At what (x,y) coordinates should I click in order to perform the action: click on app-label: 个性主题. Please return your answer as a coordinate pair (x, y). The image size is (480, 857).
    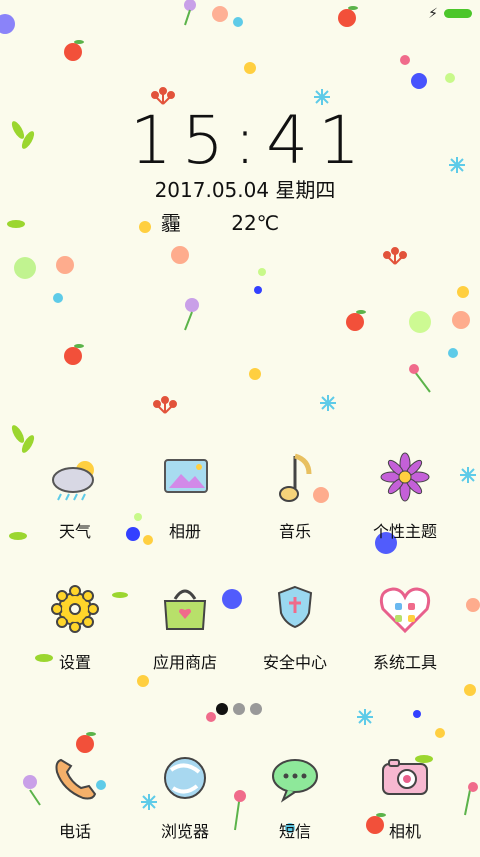
    Looking at the image, I should click on (404, 531).